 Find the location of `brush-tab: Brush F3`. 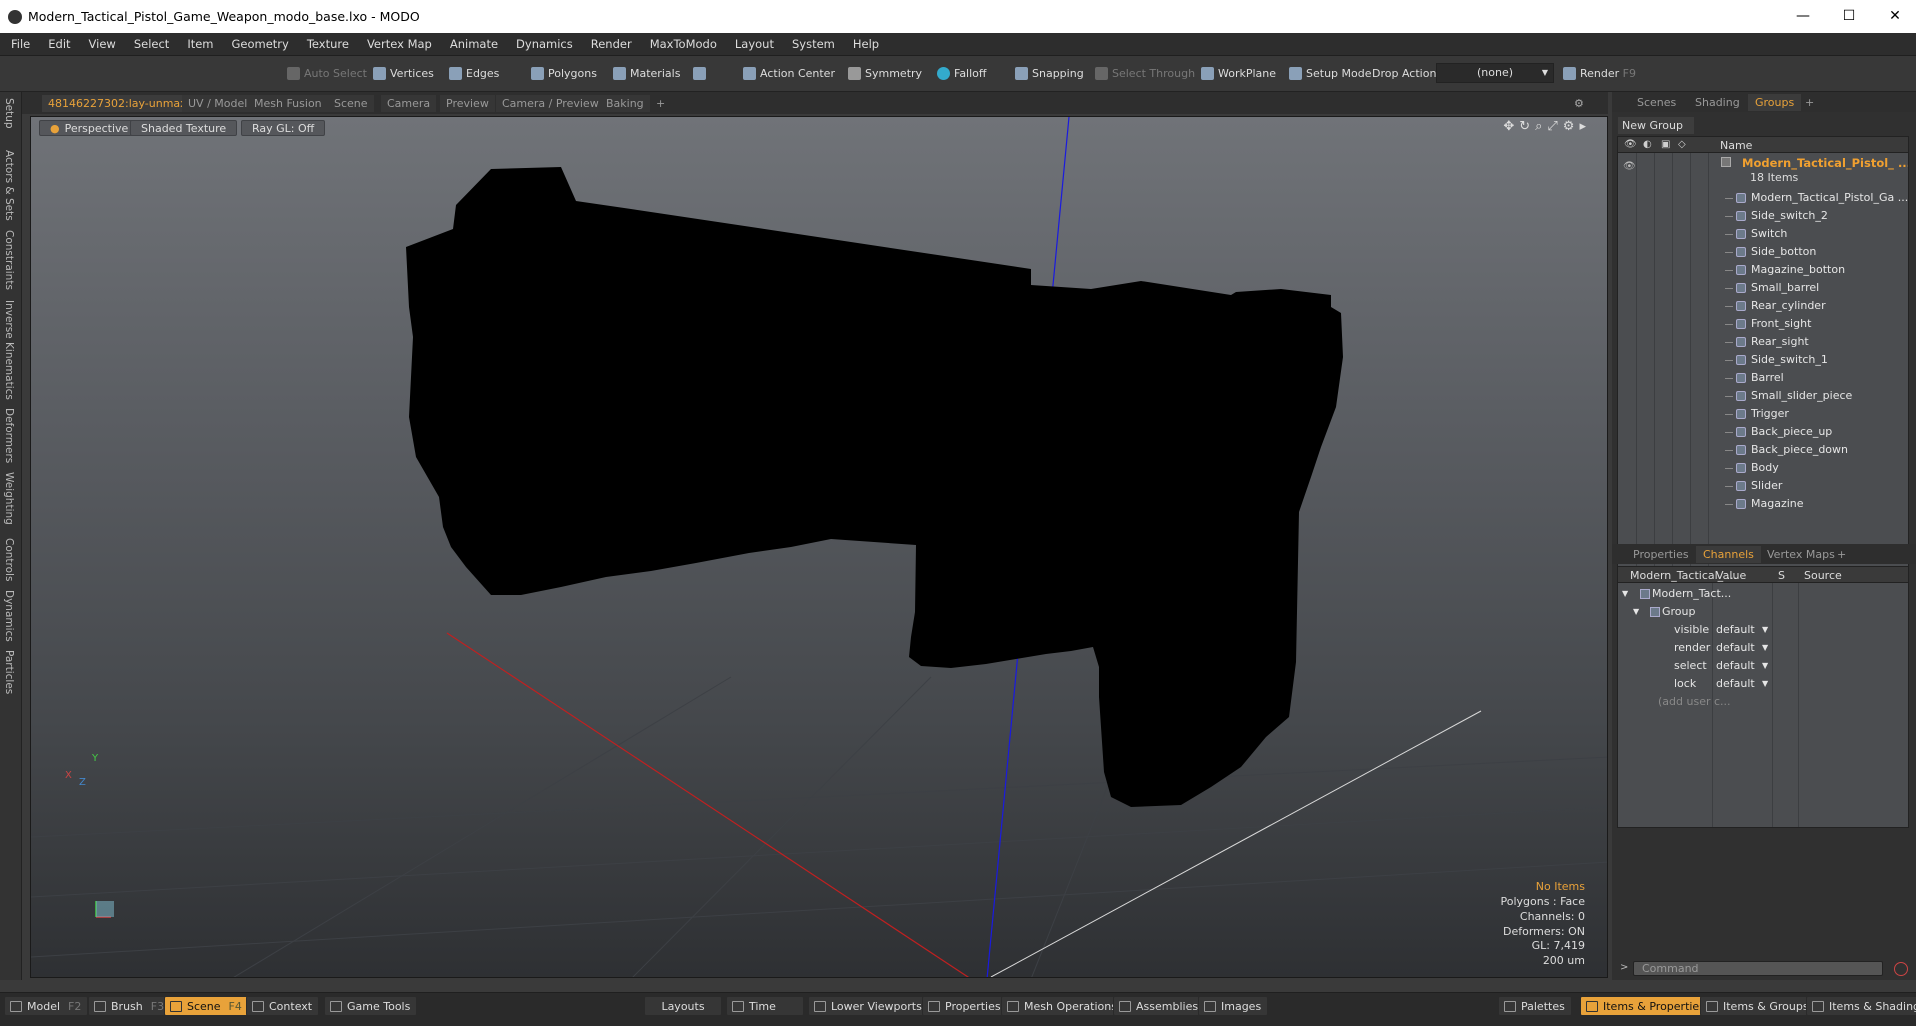

brush-tab: Brush F3 is located at coordinates (130, 1006).